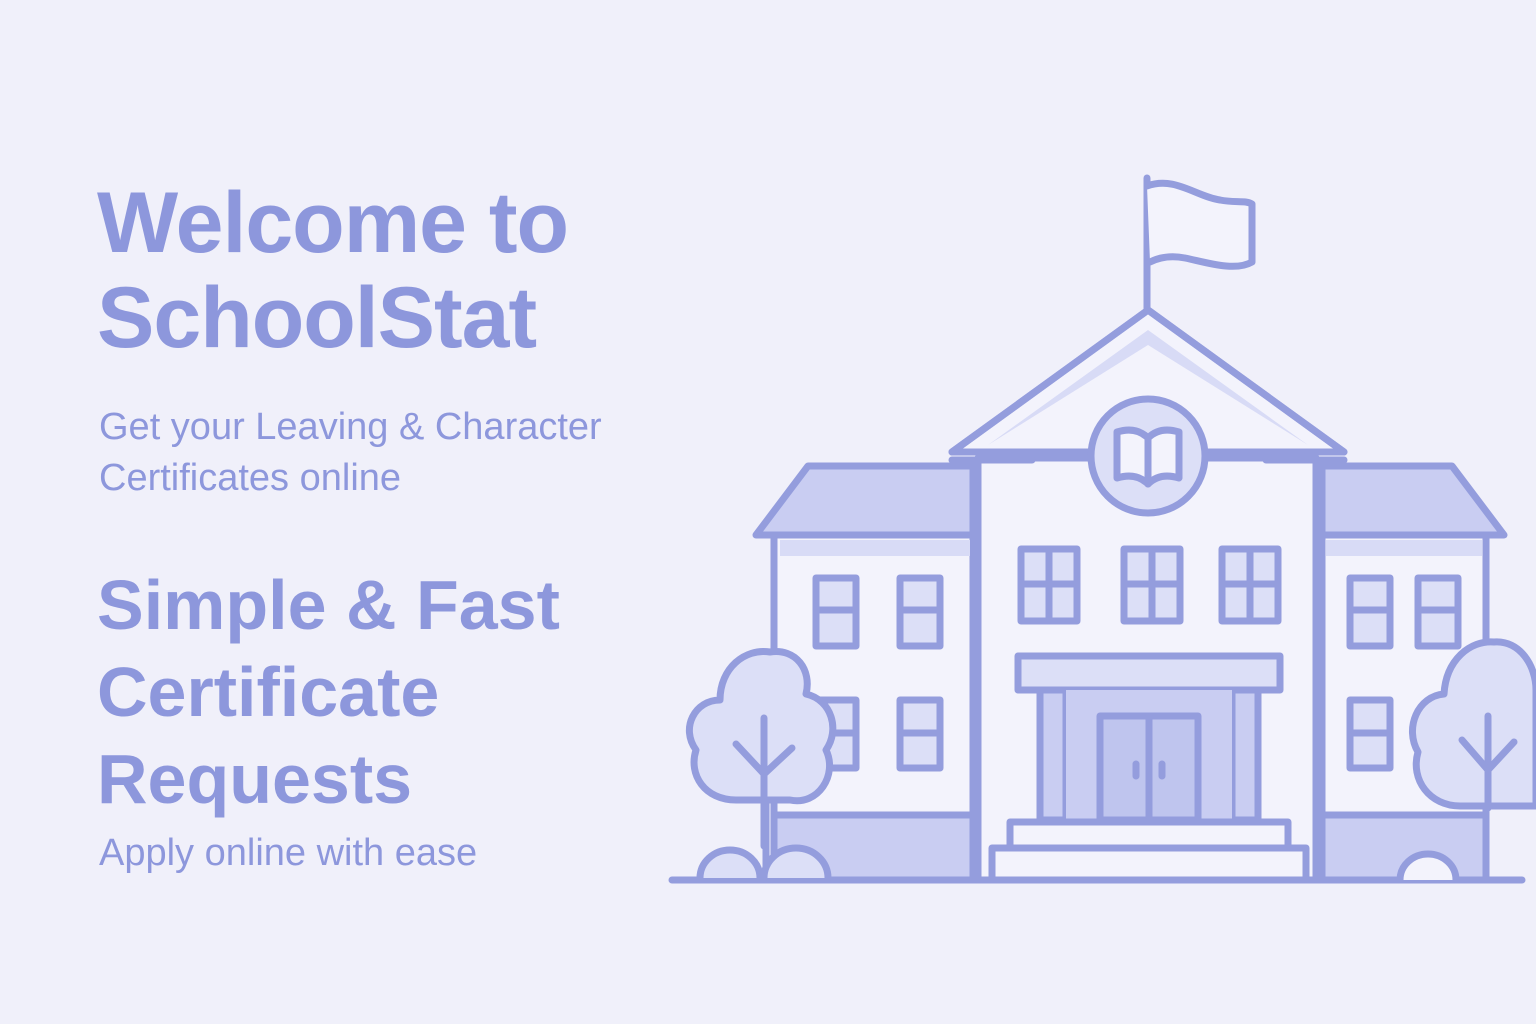 Image resolution: width=1536 pixels, height=1024 pixels. Describe the element at coordinates (288, 853) in the screenshot. I see `feature-subtitle: Apply online with ease` at that location.